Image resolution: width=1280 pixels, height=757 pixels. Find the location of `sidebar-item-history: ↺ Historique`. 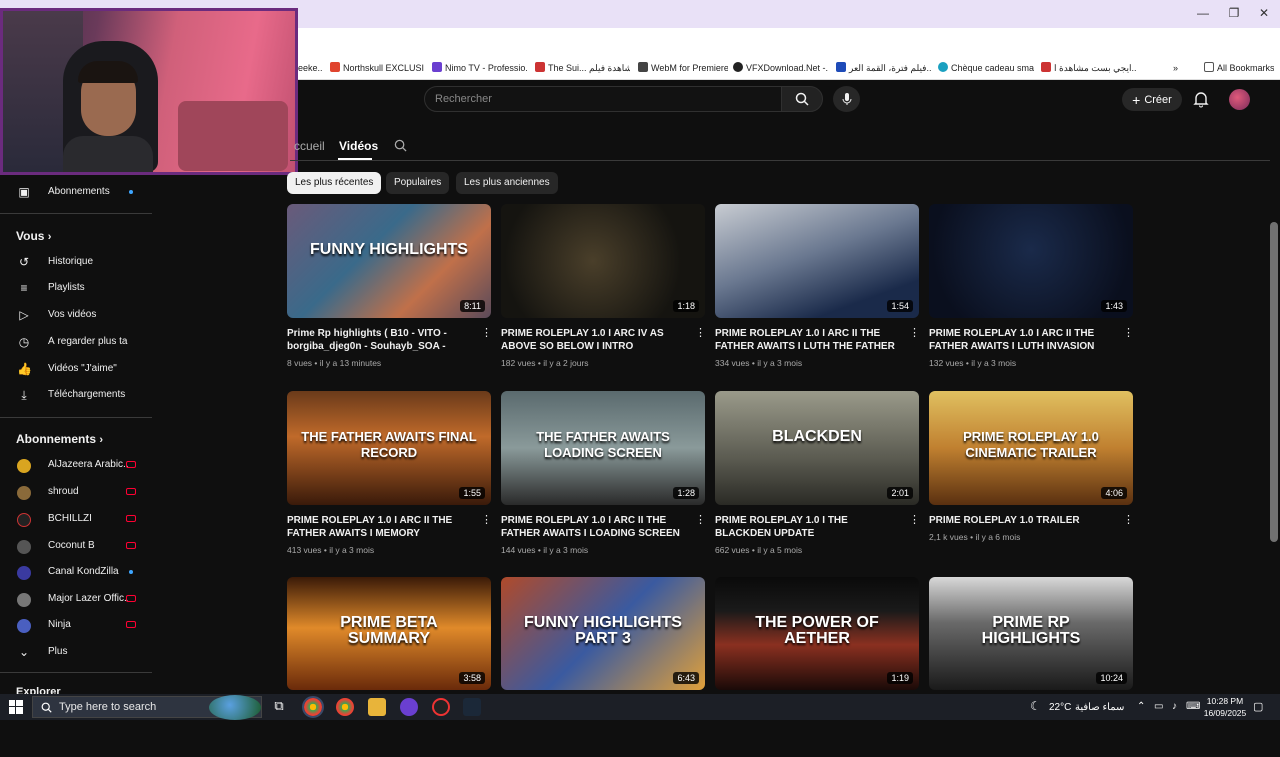

sidebar-item-history: ↺ Historique is located at coordinates (75, 262).